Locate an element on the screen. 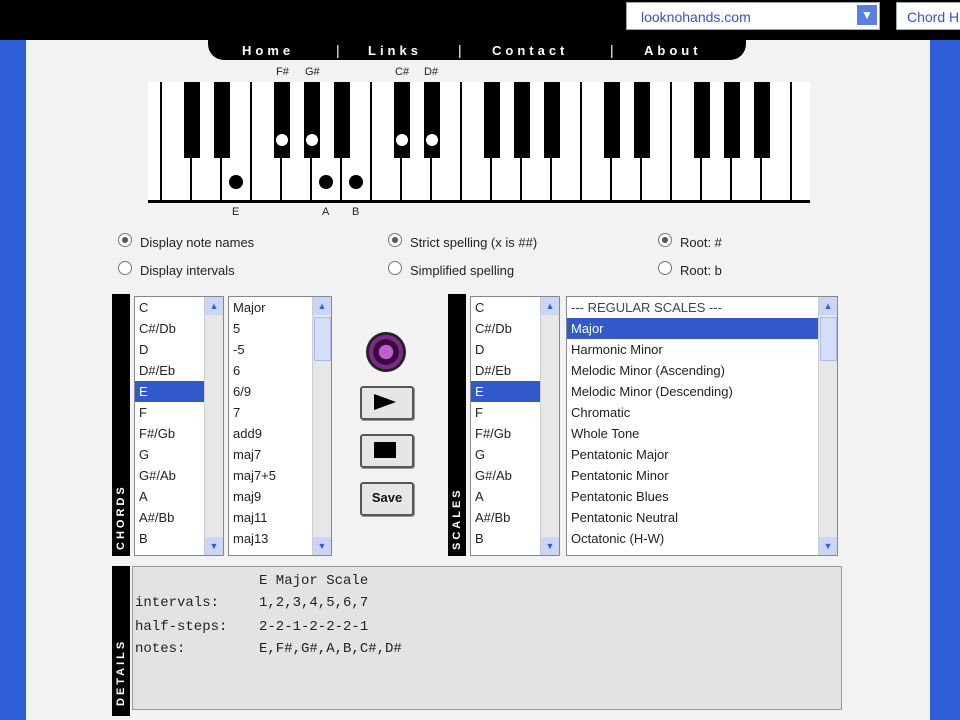 Image resolution: width=960 pixels, height=720 pixels. chord-root-scrollbar: ▲ ▼ is located at coordinates (213, 426).